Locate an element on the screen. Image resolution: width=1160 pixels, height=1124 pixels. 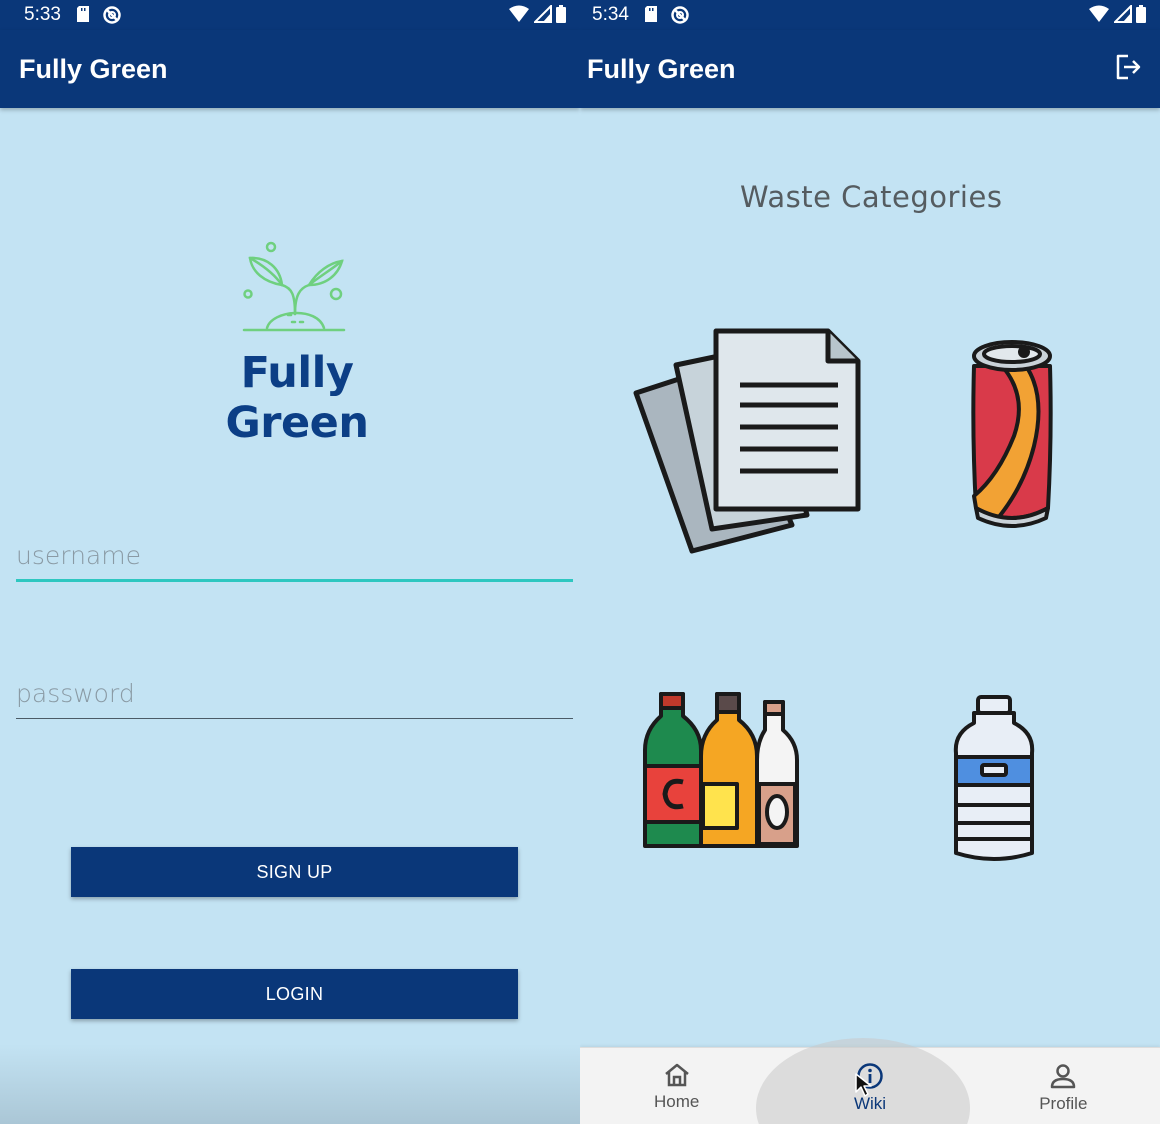
category-glass is located at coordinates (731, 773).